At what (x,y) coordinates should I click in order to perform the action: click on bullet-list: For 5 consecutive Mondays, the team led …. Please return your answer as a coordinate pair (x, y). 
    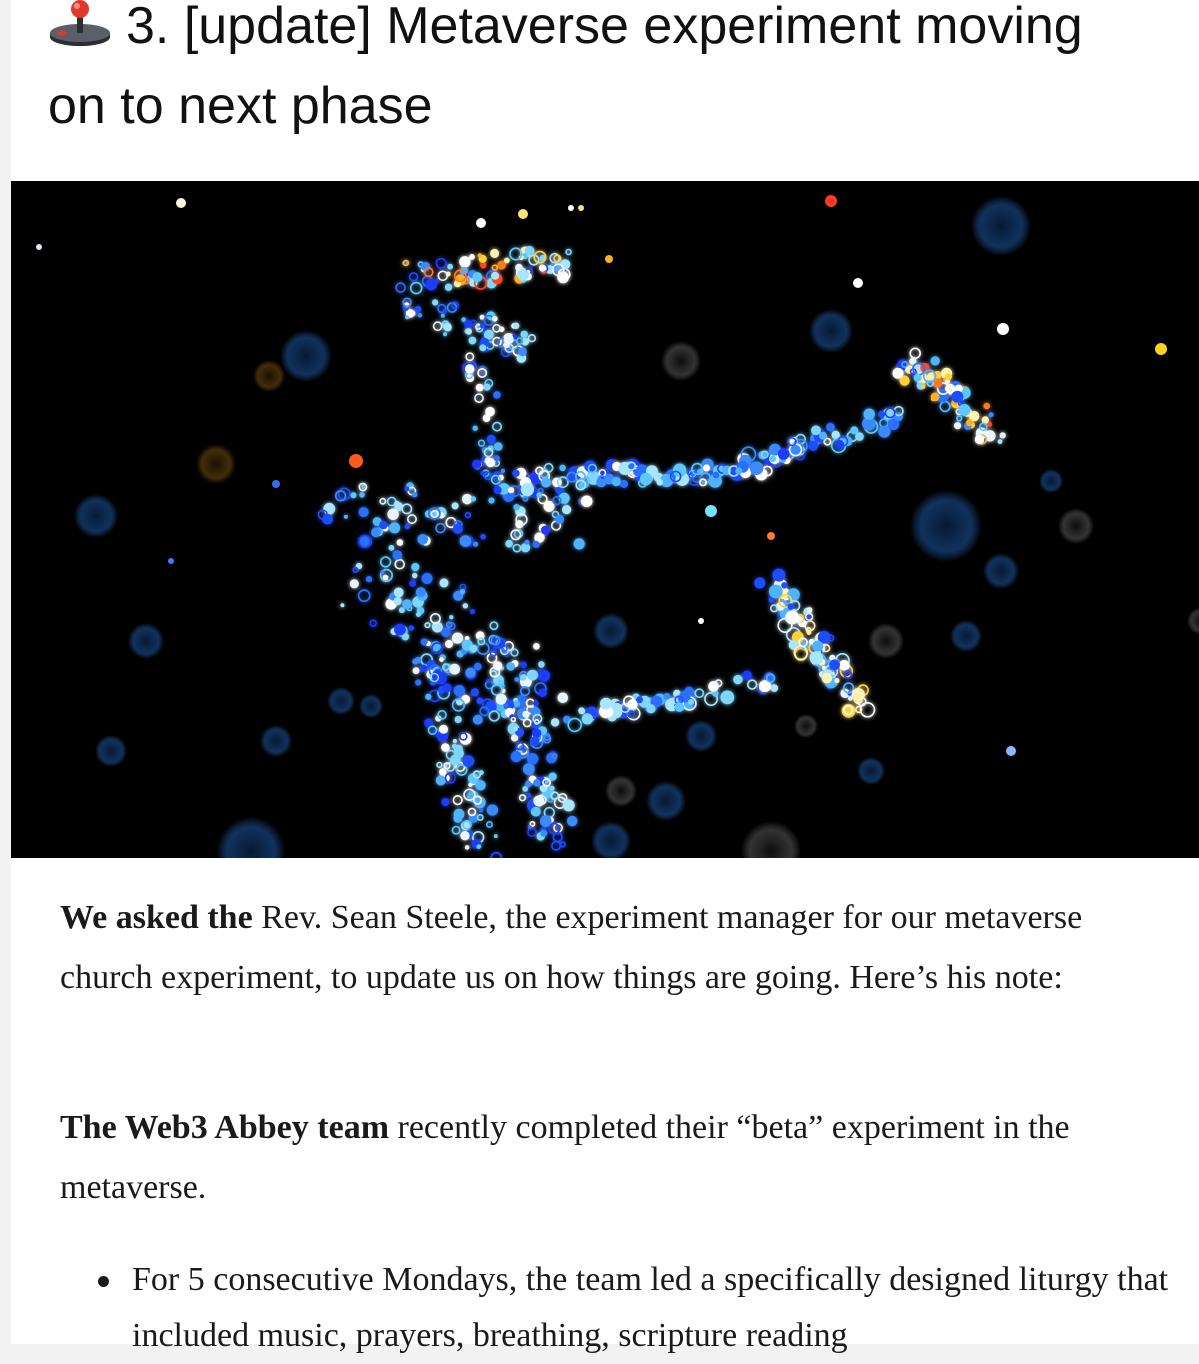
    Looking at the image, I should click on (615, 1308).